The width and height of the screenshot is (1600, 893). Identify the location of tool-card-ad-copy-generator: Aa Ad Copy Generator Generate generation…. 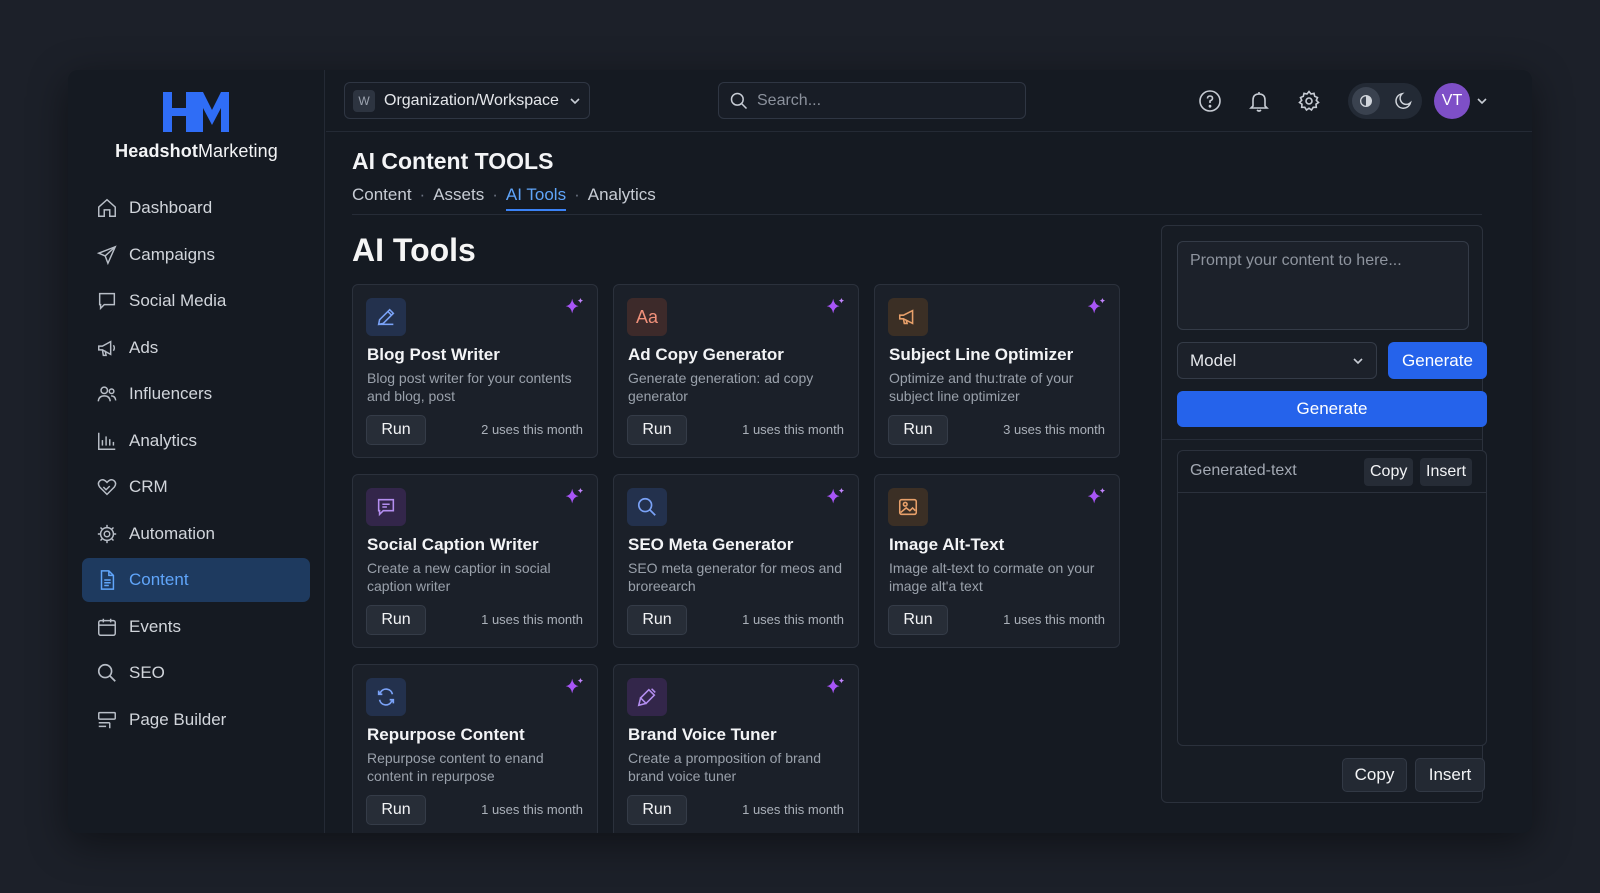
(736, 371).